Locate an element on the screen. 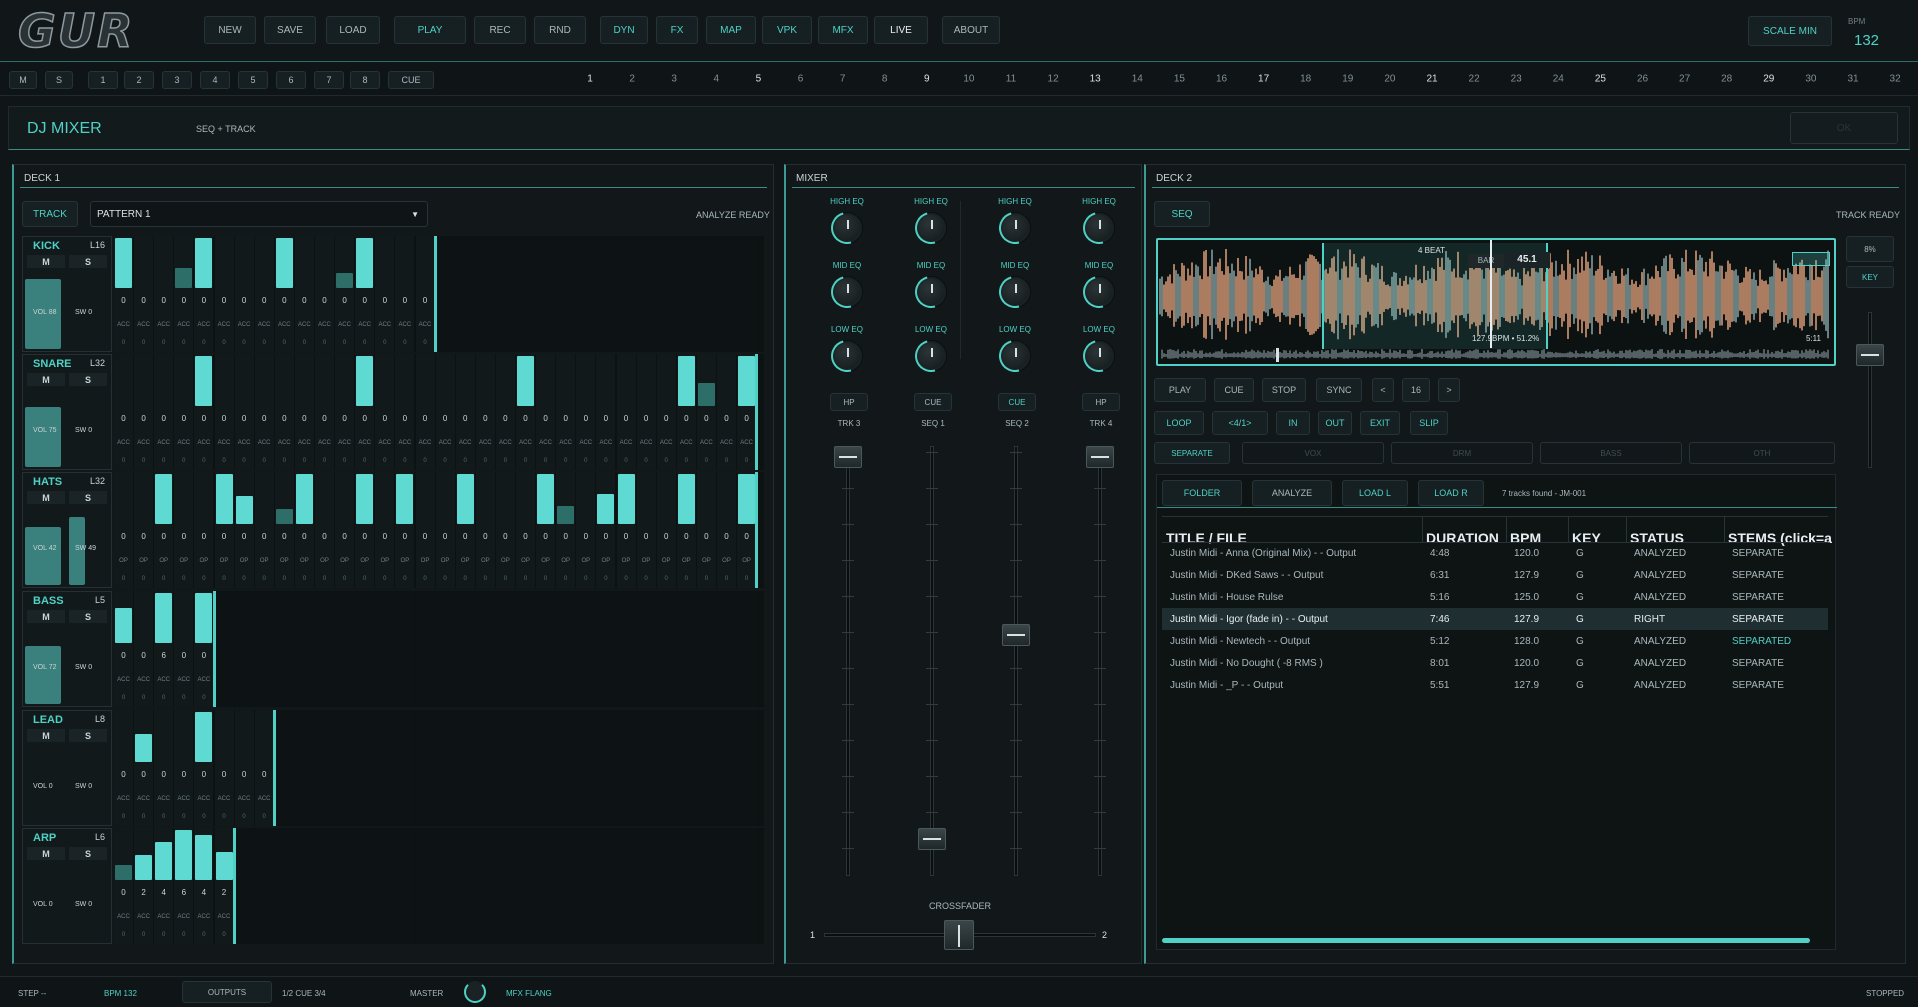 The image size is (1918, 1007). step-cell: 2 ACC 0 is located at coordinates (224, 886).